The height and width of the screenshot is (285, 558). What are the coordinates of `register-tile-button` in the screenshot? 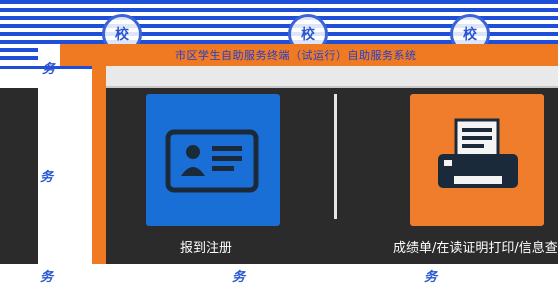 It's located at (213, 160).